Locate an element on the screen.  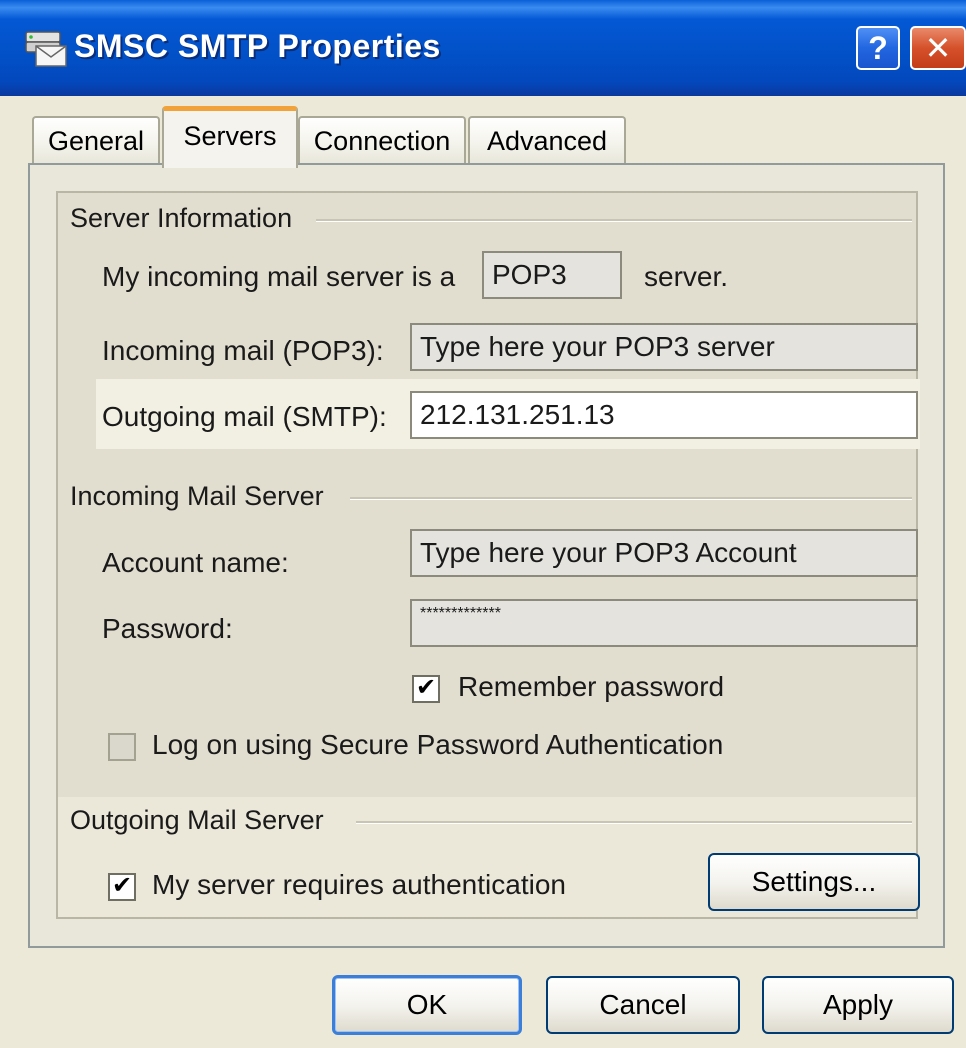
incoming-type-suffix: server. is located at coordinates (686, 276).